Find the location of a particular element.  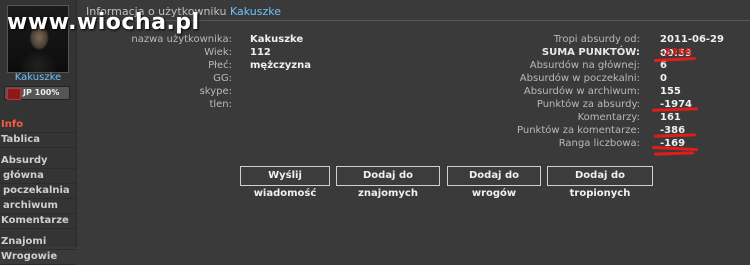

rank-badge: JP 100% is located at coordinates (37, 93).